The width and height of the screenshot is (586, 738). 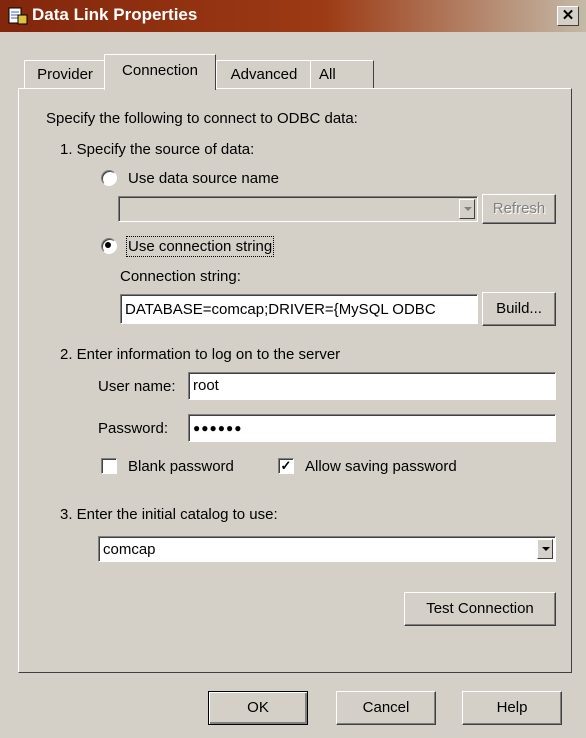 What do you see at coordinates (203, 178) in the screenshot?
I see `dsn-radio-label: Use data source name` at bounding box center [203, 178].